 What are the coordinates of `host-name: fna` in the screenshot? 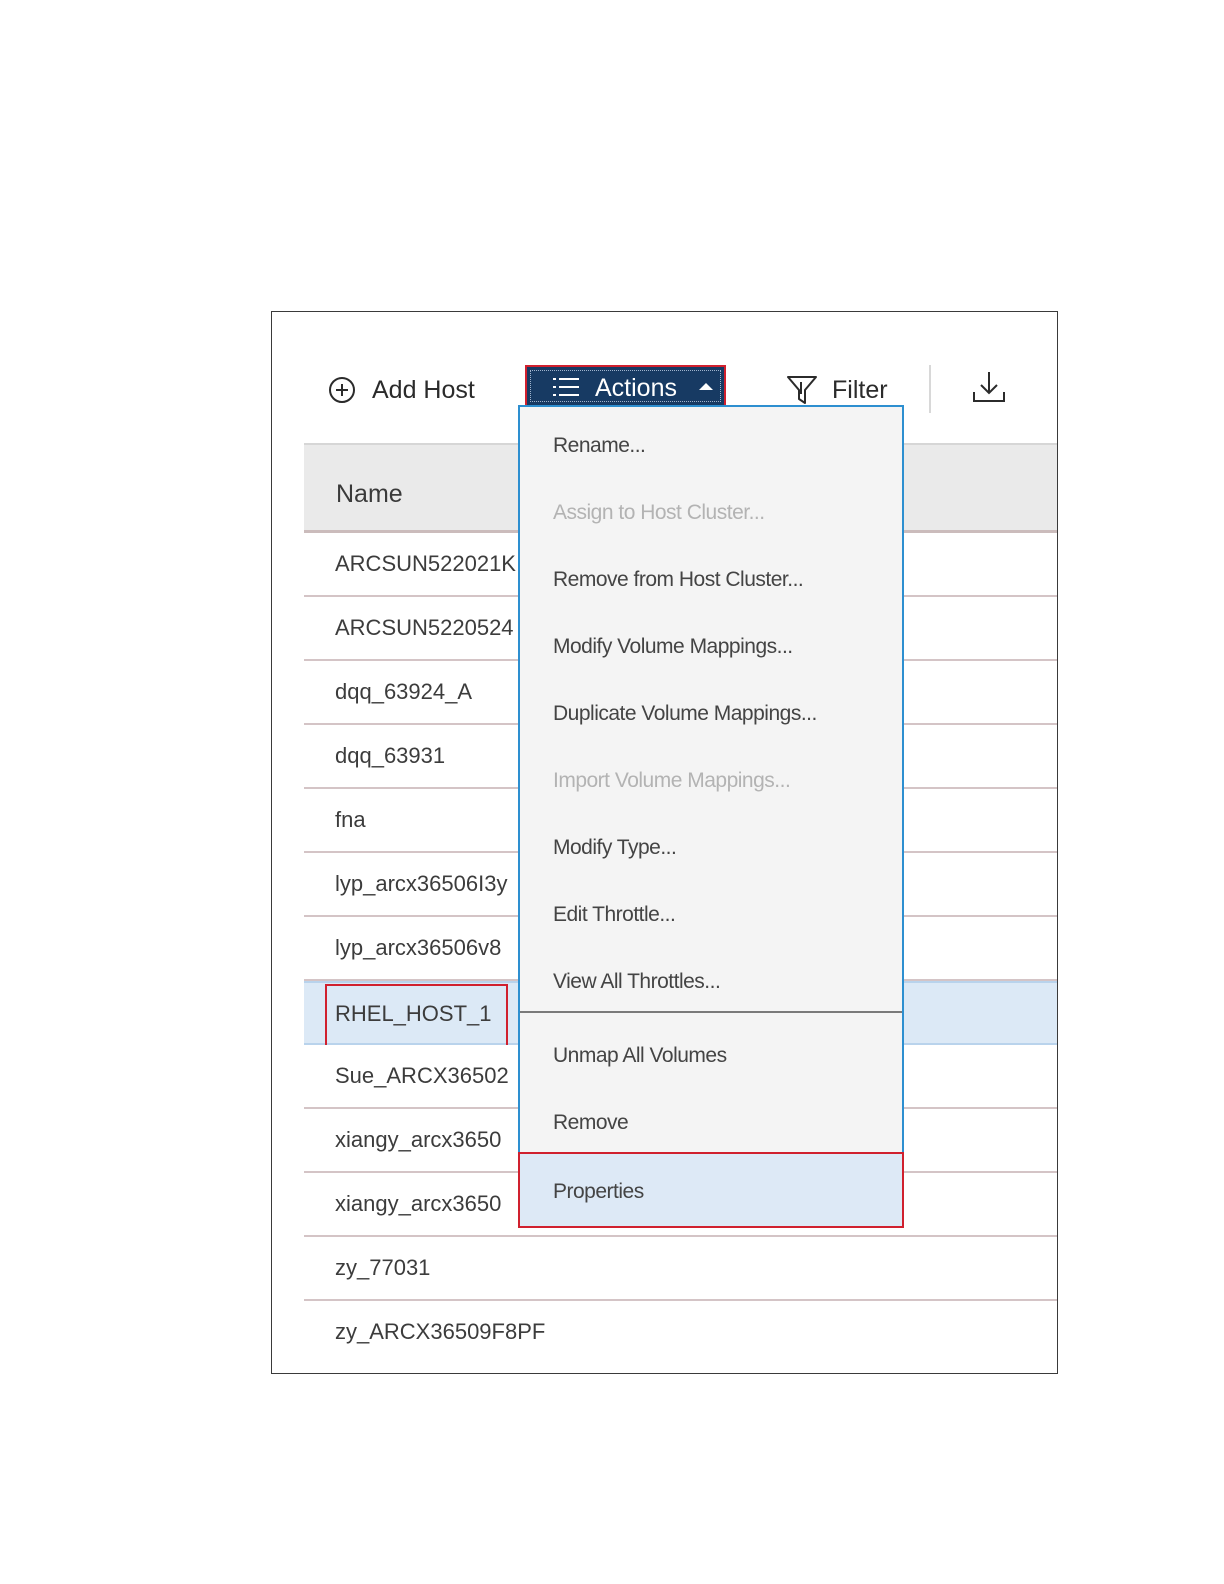 It's located at (350, 819).